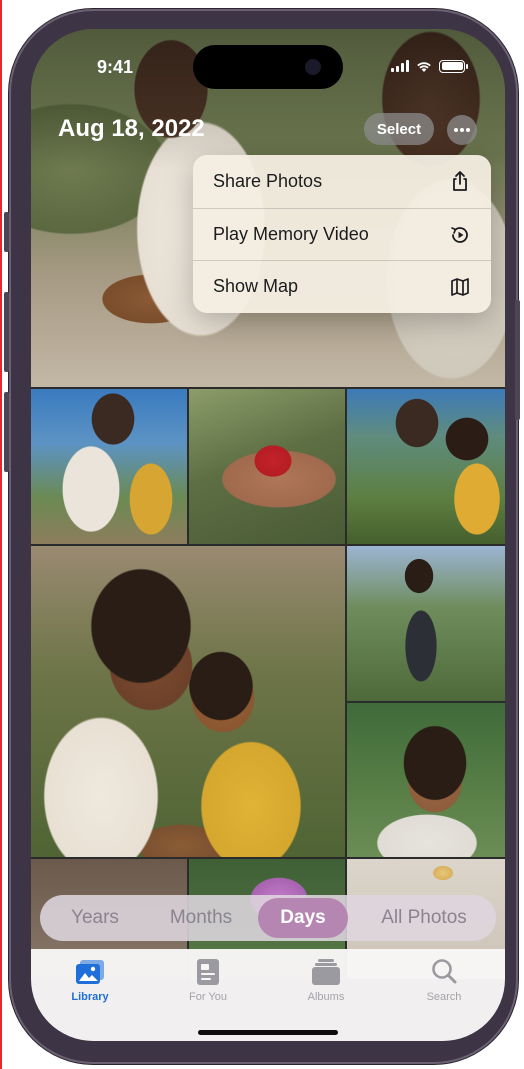 The width and height of the screenshot is (524, 1069). I want to click on menu-item-label: Show Map, so click(256, 286).